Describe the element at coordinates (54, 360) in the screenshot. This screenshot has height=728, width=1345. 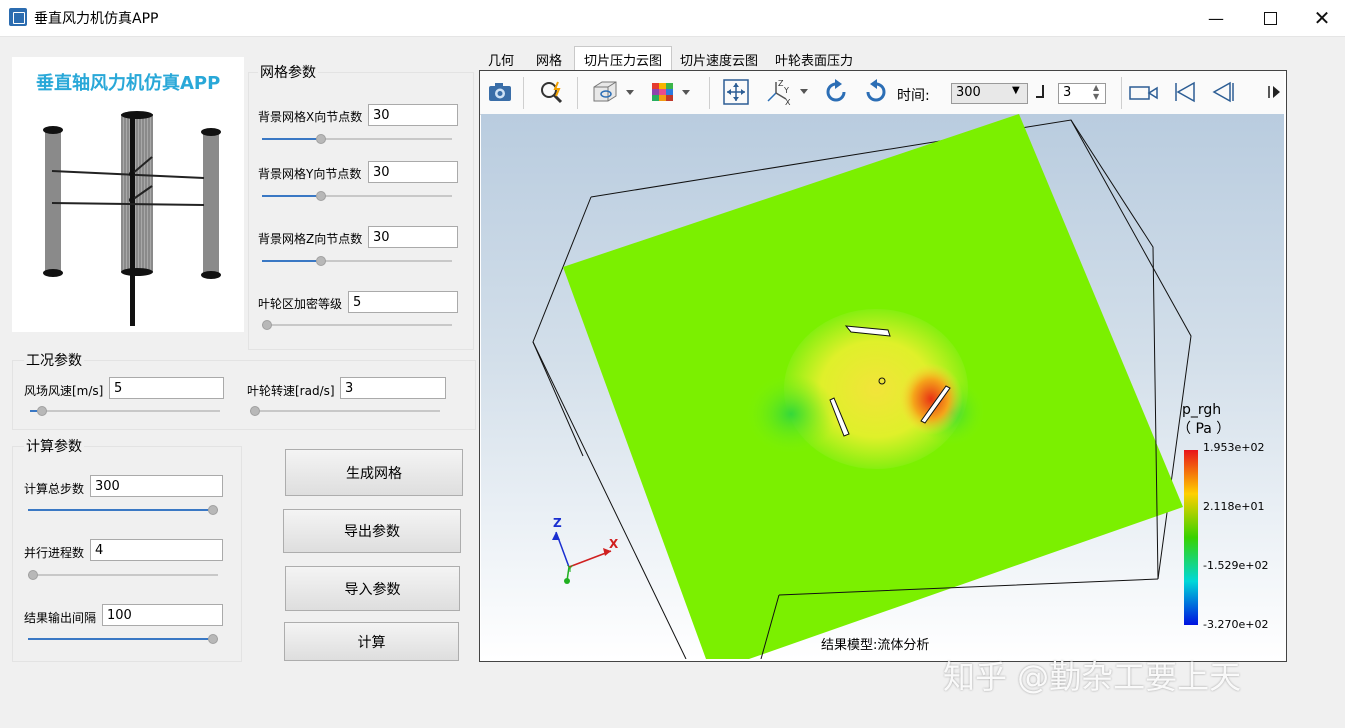
I see `conditions-title: 工况参数` at that location.